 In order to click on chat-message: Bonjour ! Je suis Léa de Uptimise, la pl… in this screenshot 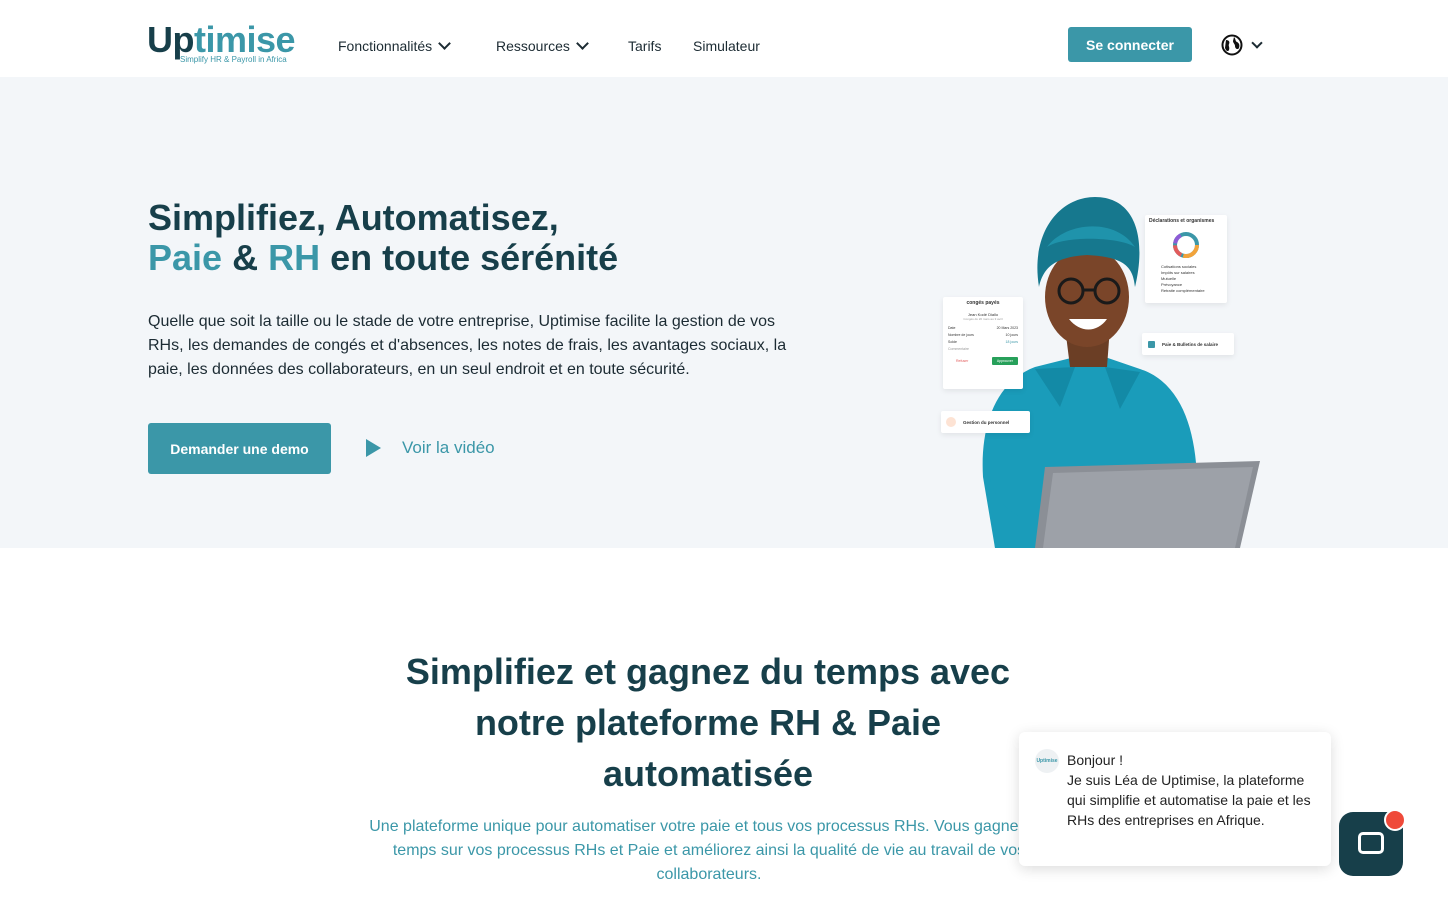, I will do `click(1193, 790)`.